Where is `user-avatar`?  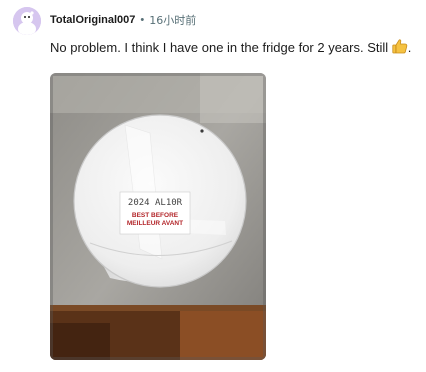 user-avatar is located at coordinates (27, 21).